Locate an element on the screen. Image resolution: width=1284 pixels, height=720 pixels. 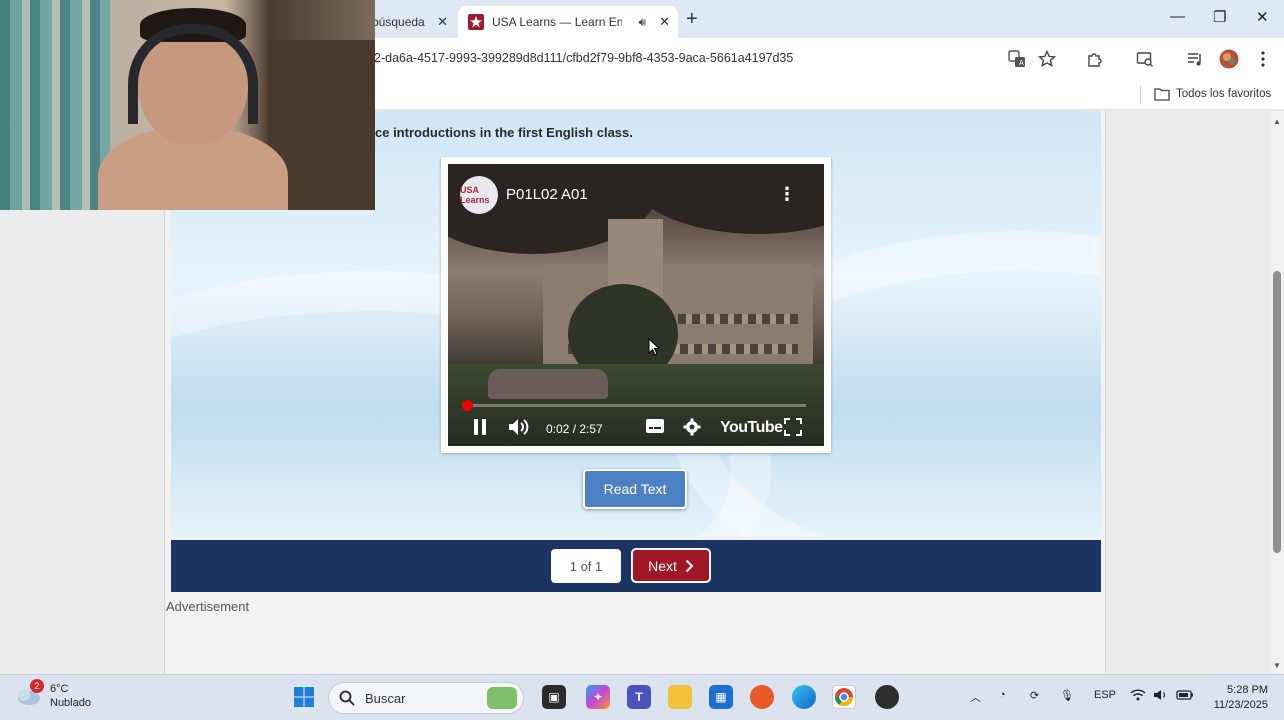
wifi-icon is located at coordinates (1138, 696).